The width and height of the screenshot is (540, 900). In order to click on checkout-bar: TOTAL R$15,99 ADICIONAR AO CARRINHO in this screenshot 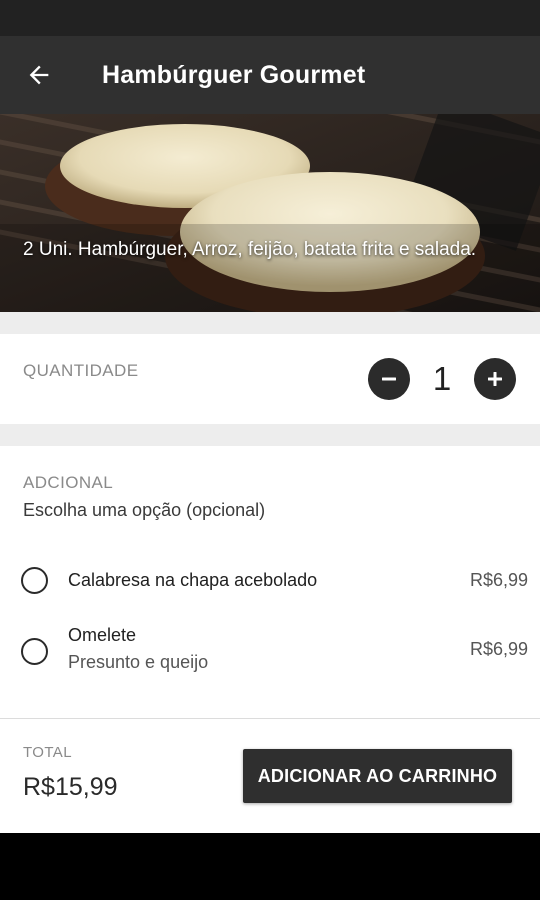, I will do `click(270, 775)`.